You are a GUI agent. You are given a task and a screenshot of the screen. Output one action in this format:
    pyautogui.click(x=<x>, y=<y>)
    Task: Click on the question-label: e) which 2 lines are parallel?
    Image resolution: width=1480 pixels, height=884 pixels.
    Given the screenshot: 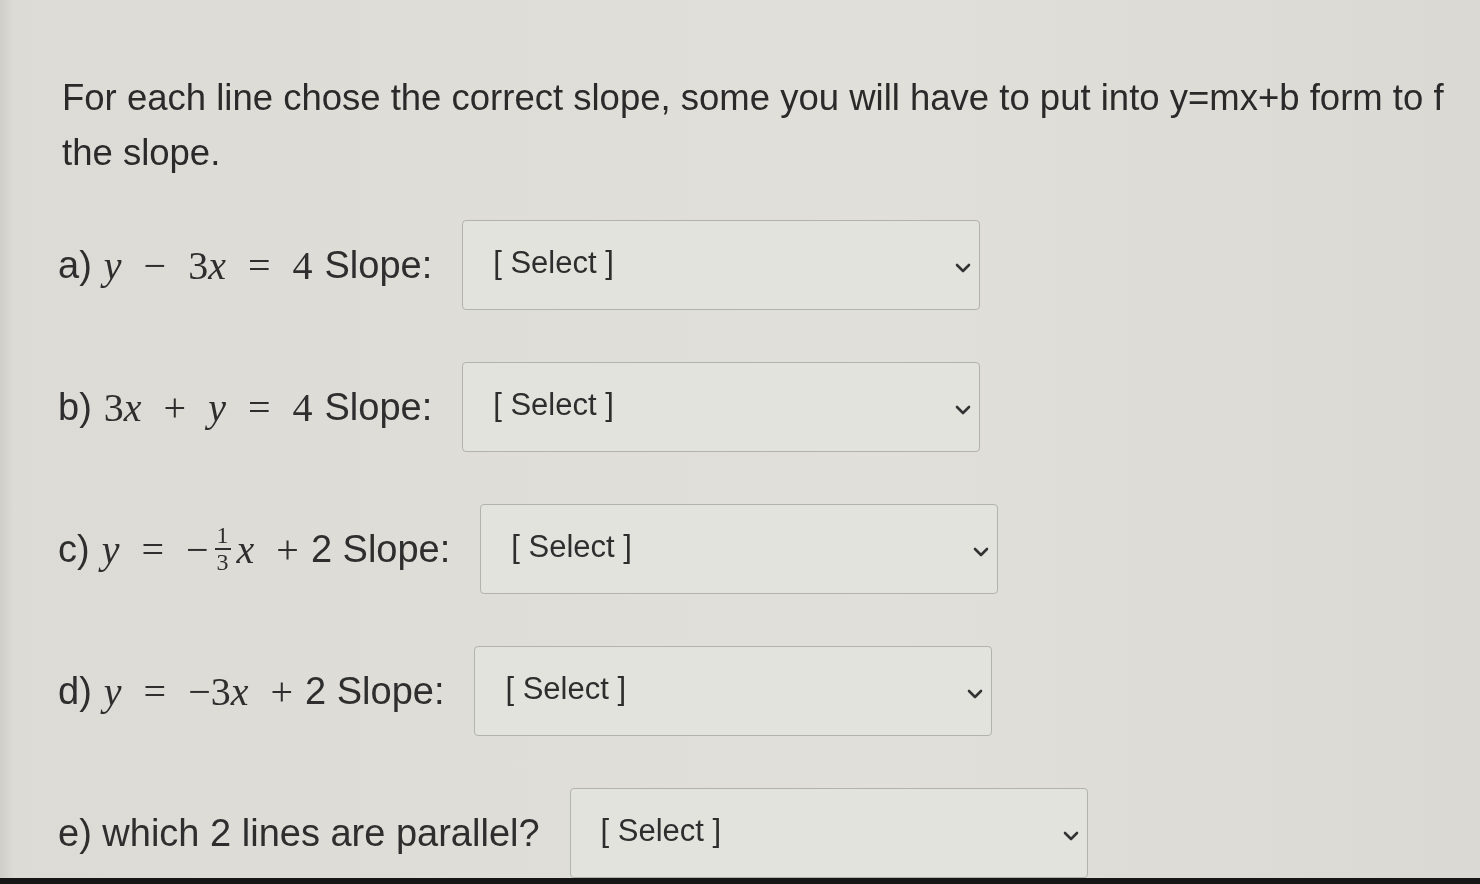 What is the action you would take?
    pyautogui.click(x=299, y=833)
    